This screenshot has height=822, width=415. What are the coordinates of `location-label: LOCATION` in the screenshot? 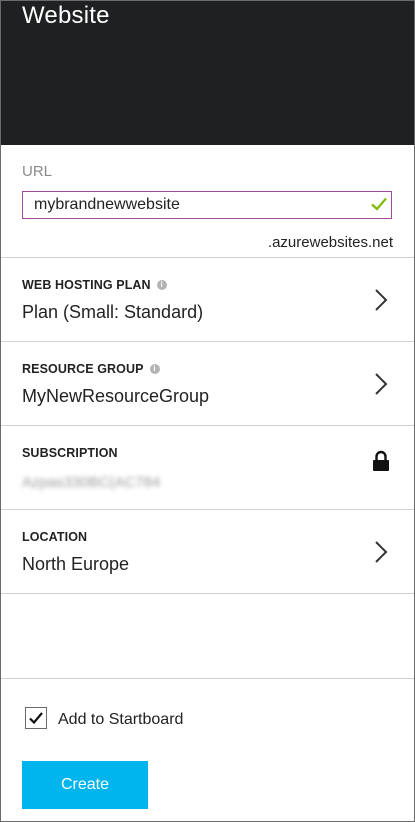 It's located at (55, 537).